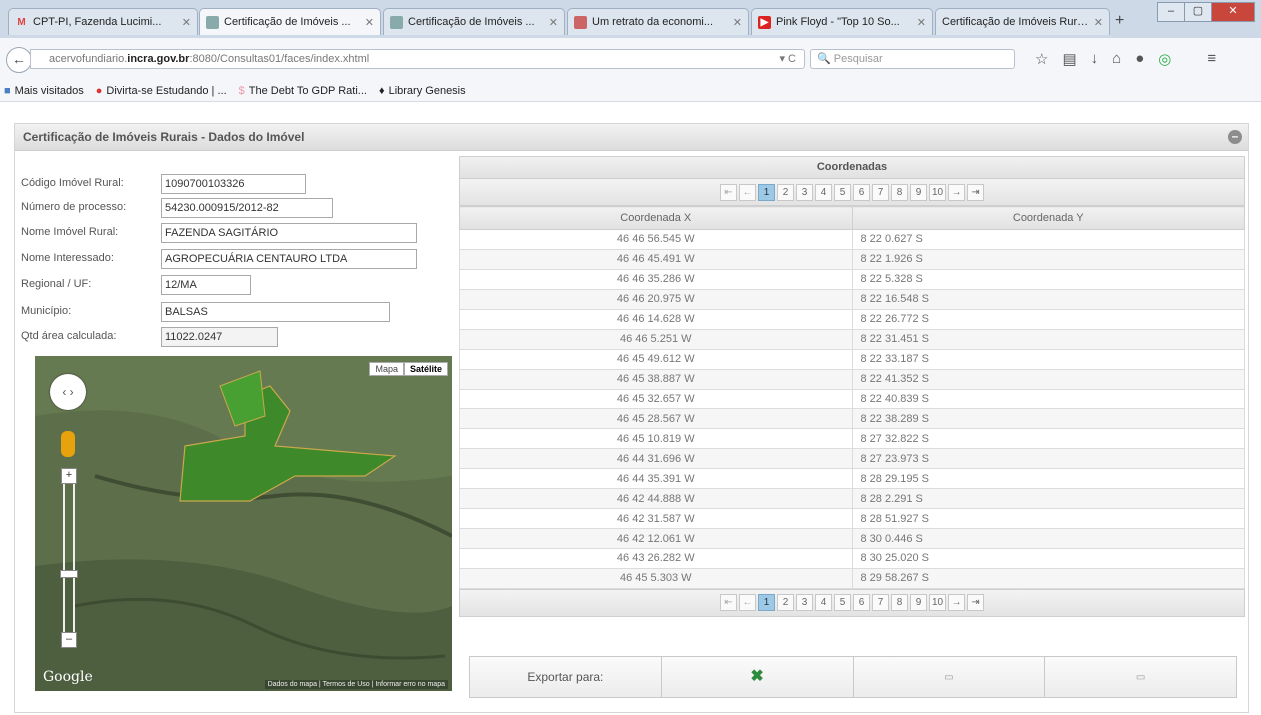  I want to click on codigo-field: 1090700103326, so click(233, 184).